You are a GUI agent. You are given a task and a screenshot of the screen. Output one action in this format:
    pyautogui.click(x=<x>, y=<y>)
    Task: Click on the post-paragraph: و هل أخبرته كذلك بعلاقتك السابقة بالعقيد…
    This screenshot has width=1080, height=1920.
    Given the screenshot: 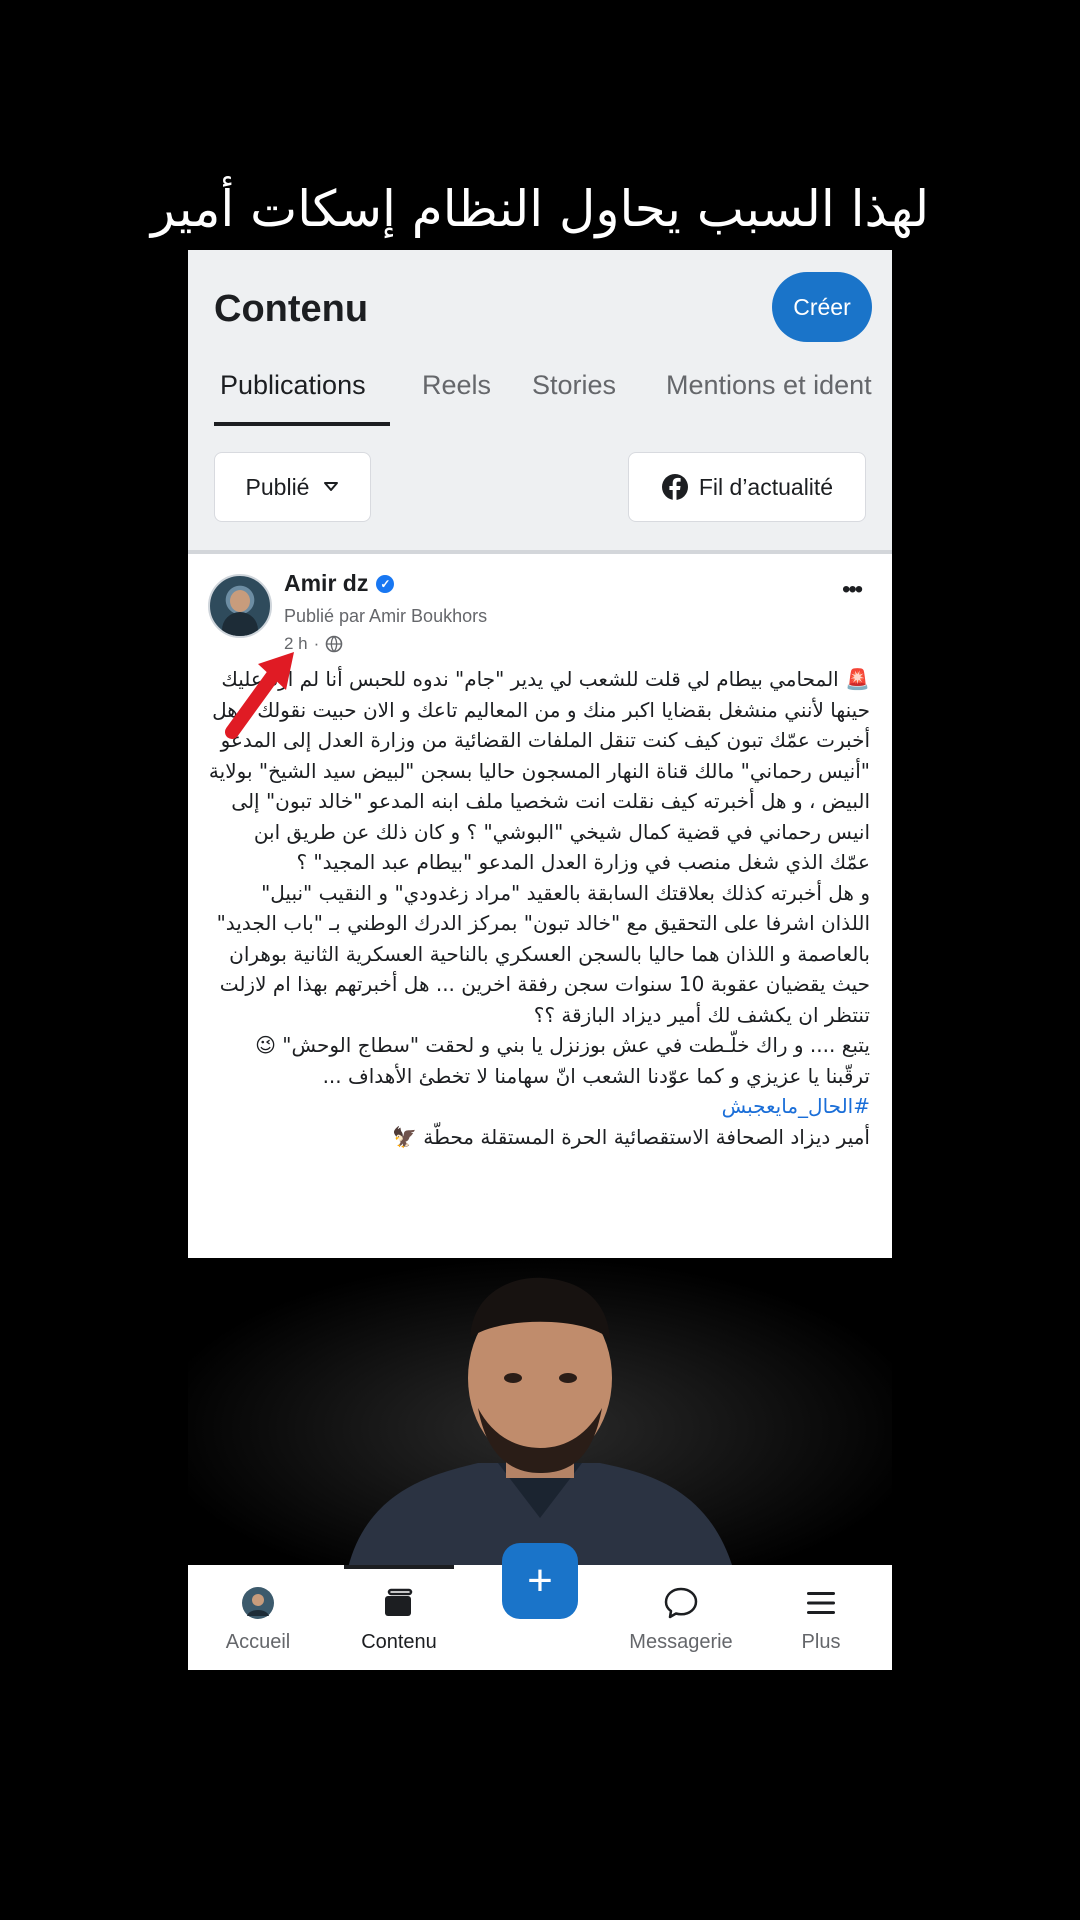 What is the action you would take?
    pyautogui.click(x=543, y=953)
    